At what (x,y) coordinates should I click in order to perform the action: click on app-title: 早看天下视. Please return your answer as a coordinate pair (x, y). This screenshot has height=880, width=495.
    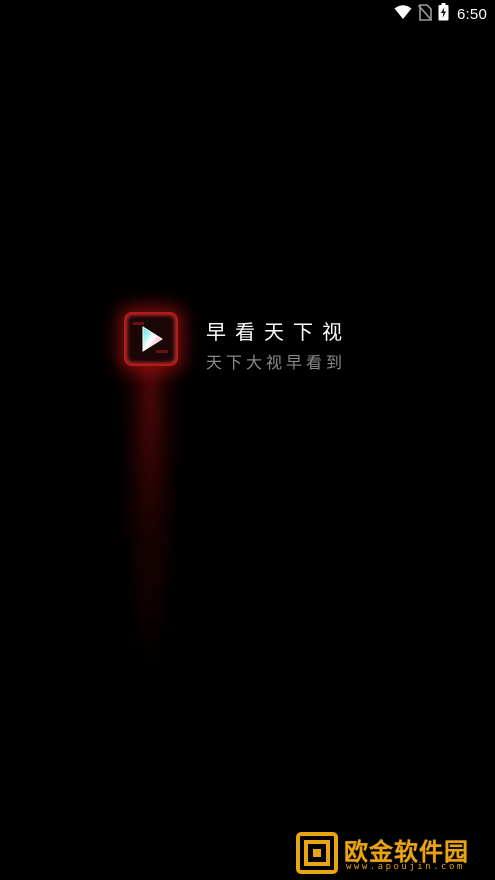
    Looking at the image, I should click on (278, 332).